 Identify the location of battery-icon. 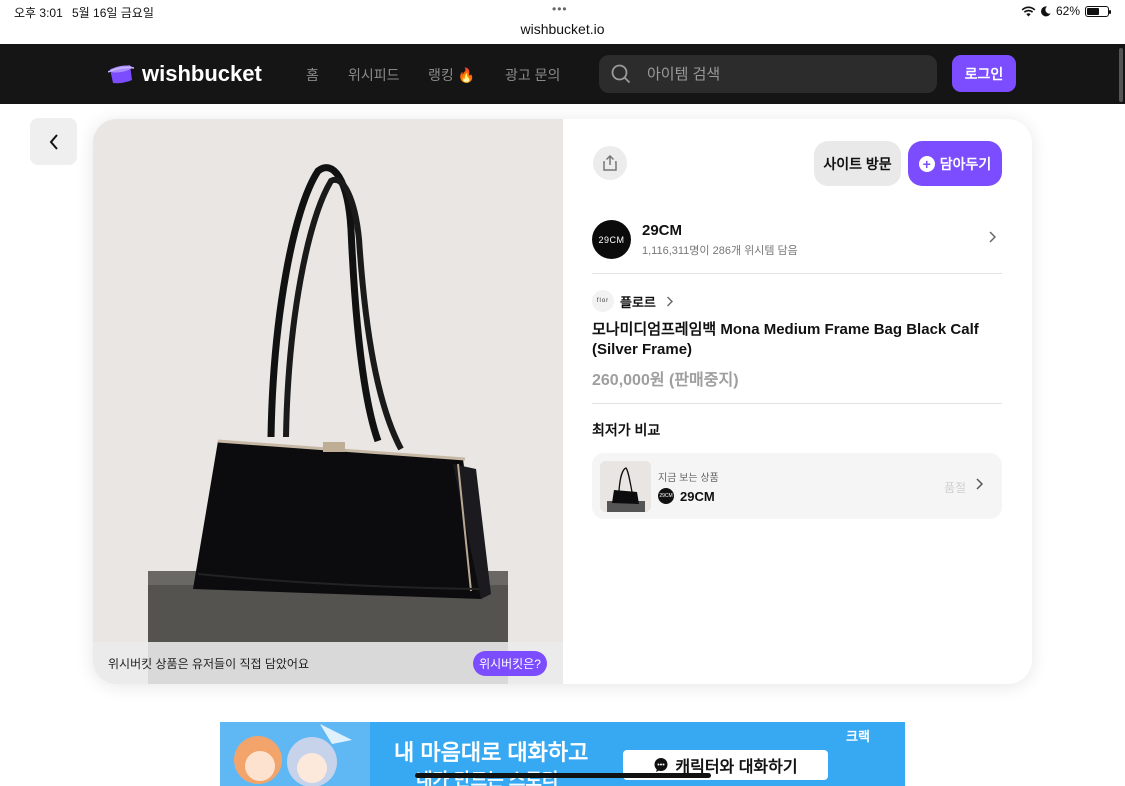
(1098, 11).